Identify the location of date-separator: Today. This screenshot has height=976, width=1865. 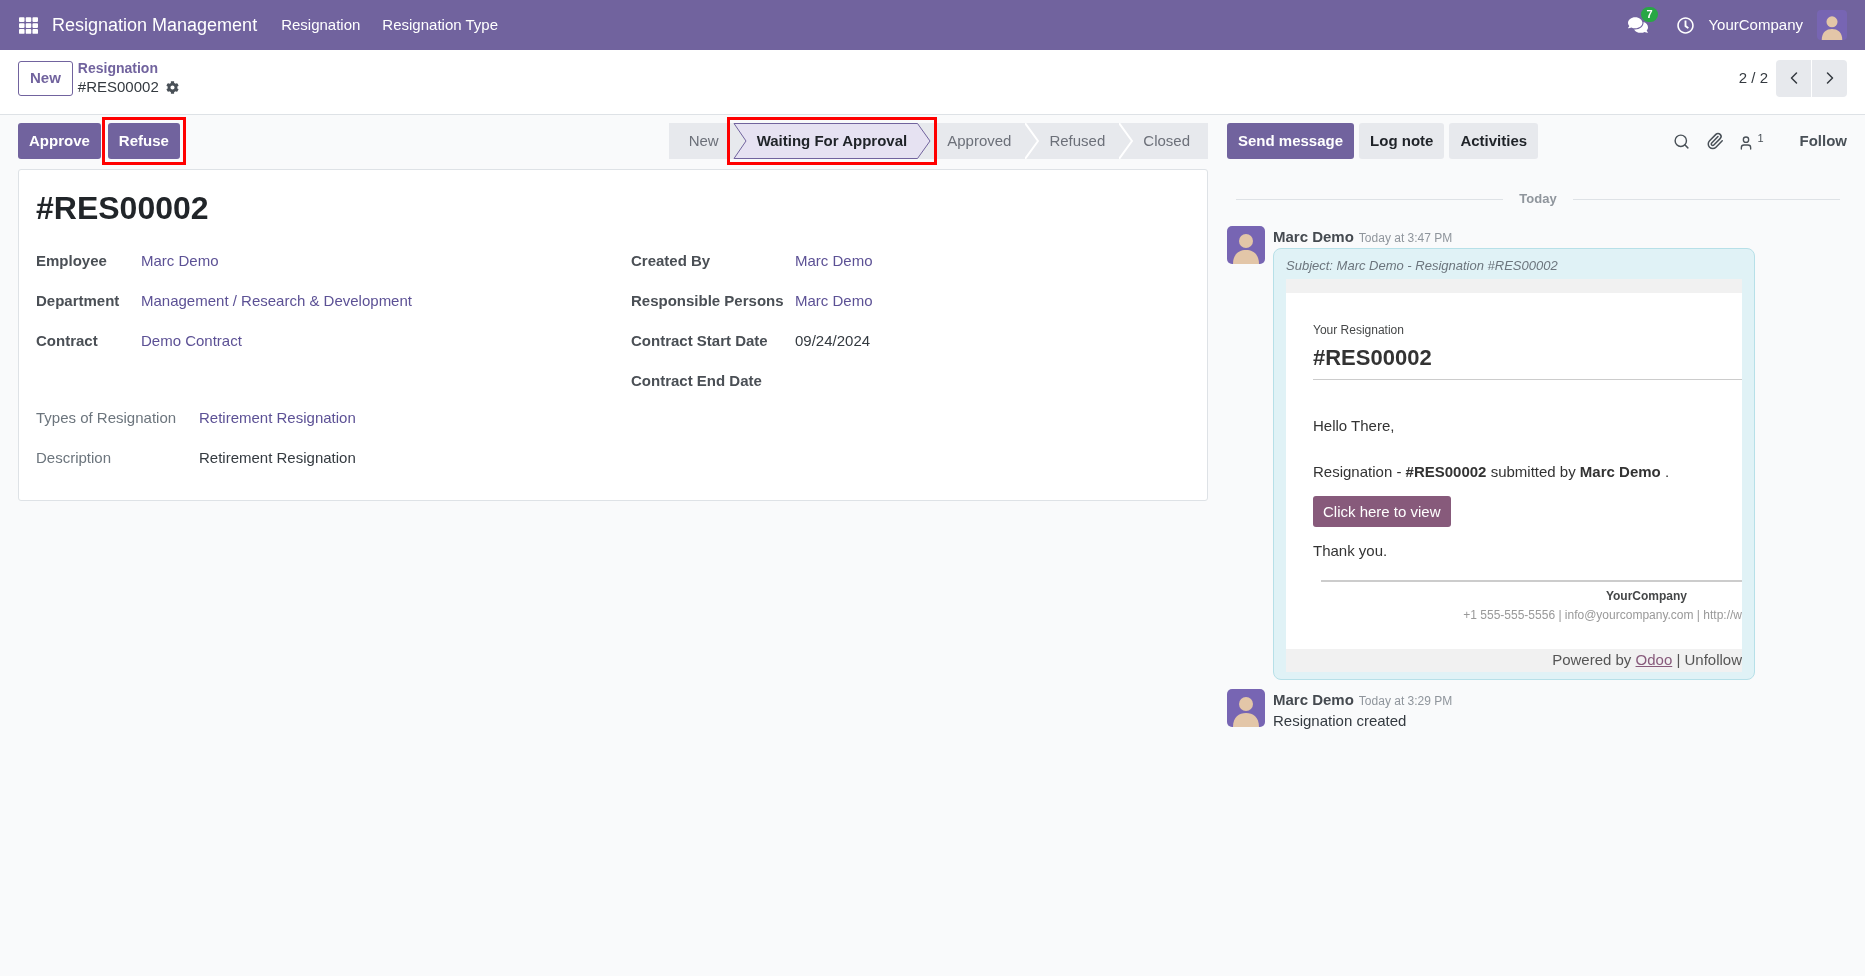
(1538, 199).